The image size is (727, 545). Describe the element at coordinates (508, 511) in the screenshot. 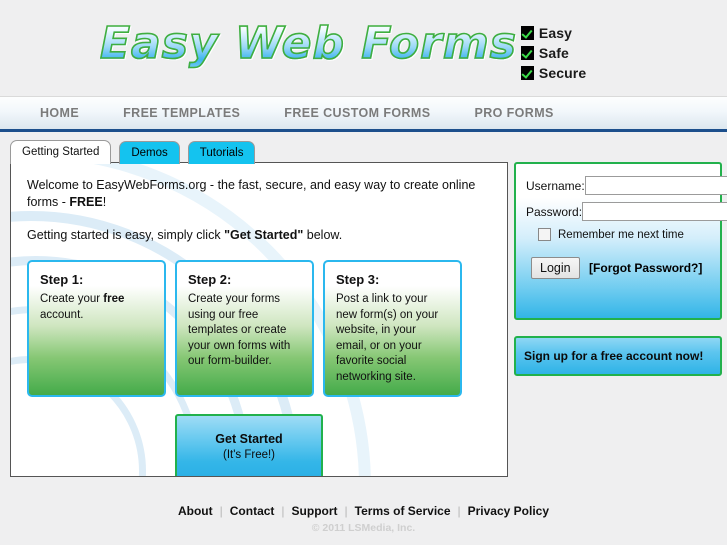

I see `footer-link-privacy-policy: Privacy Policy` at that location.